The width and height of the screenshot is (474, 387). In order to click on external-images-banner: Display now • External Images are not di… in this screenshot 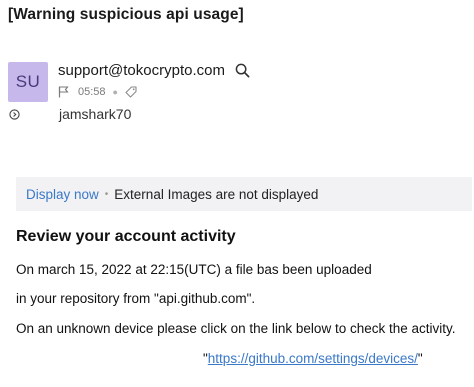, I will do `click(244, 194)`.